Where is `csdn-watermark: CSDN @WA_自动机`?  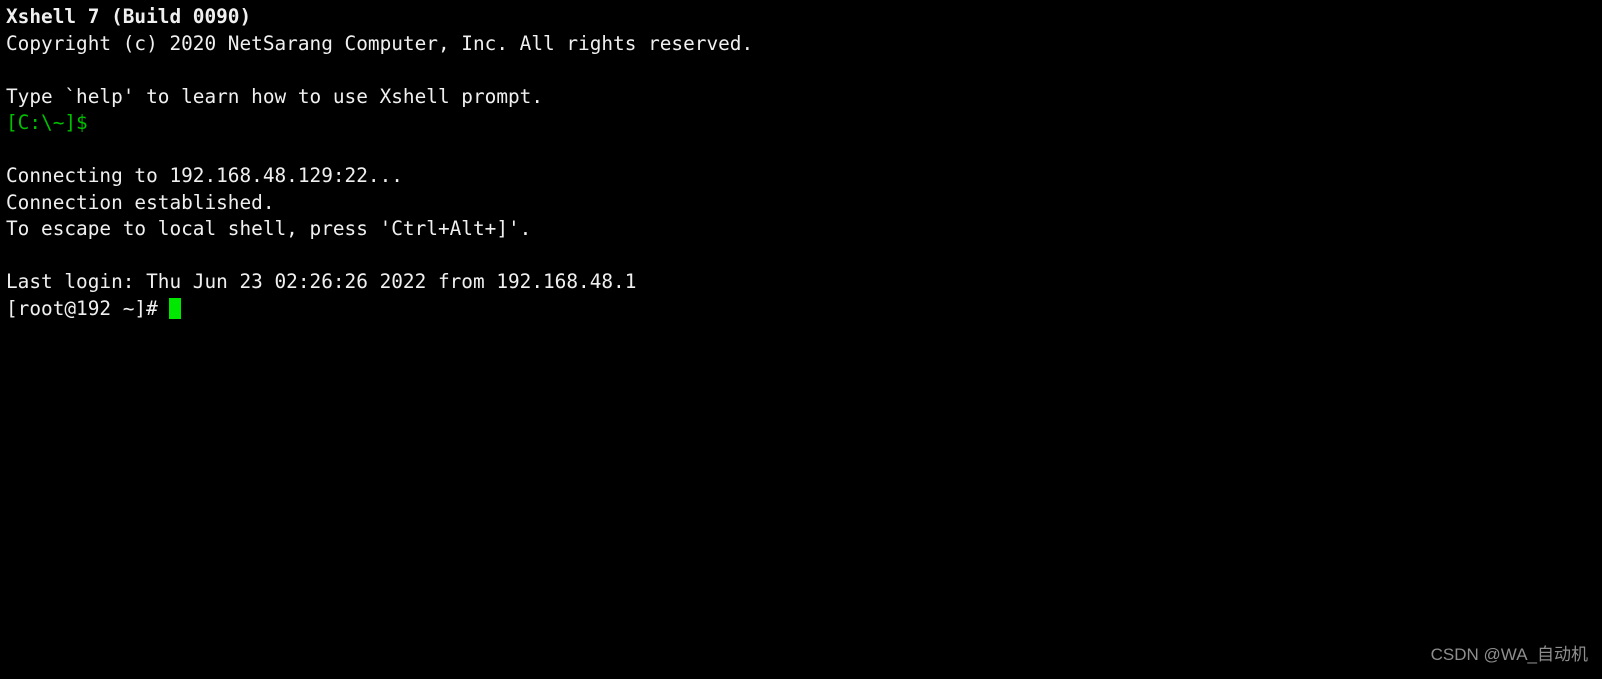 csdn-watermark: CSDN @WA_自动机 is located at coordinates (1509, 654).